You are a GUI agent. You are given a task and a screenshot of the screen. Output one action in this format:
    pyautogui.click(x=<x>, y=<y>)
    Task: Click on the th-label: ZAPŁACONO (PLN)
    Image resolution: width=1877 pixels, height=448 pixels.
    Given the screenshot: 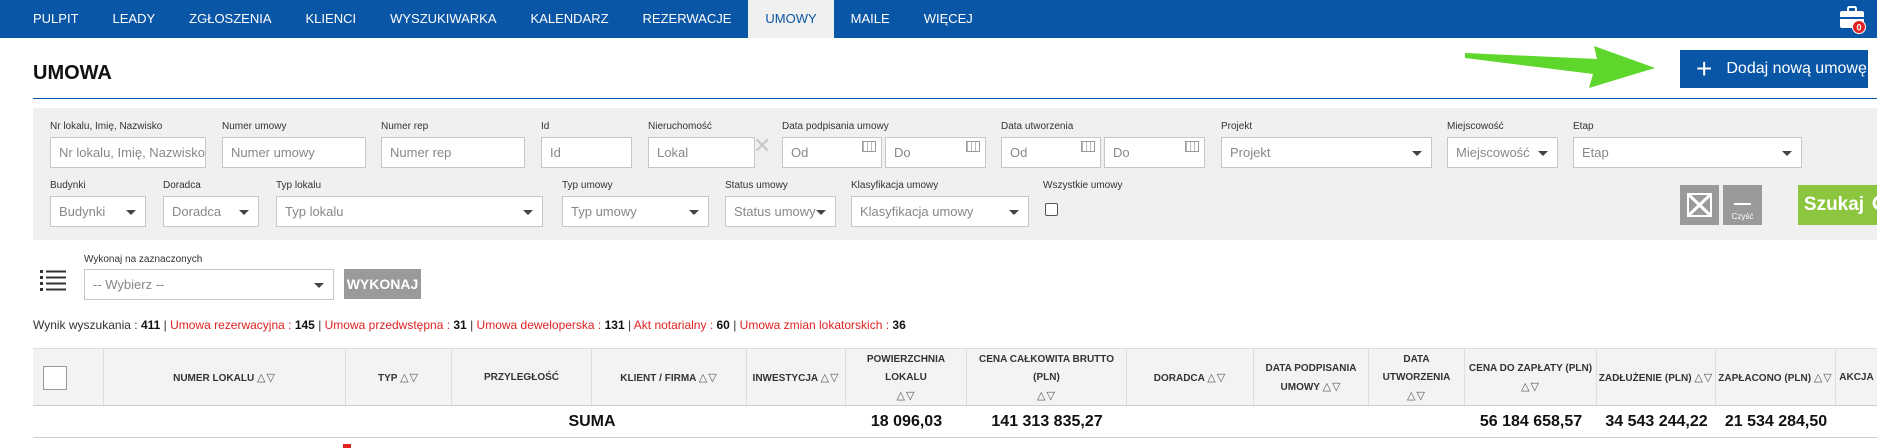 What is the action you would take?
    pyautogui.click(x=1765, y=378)
    